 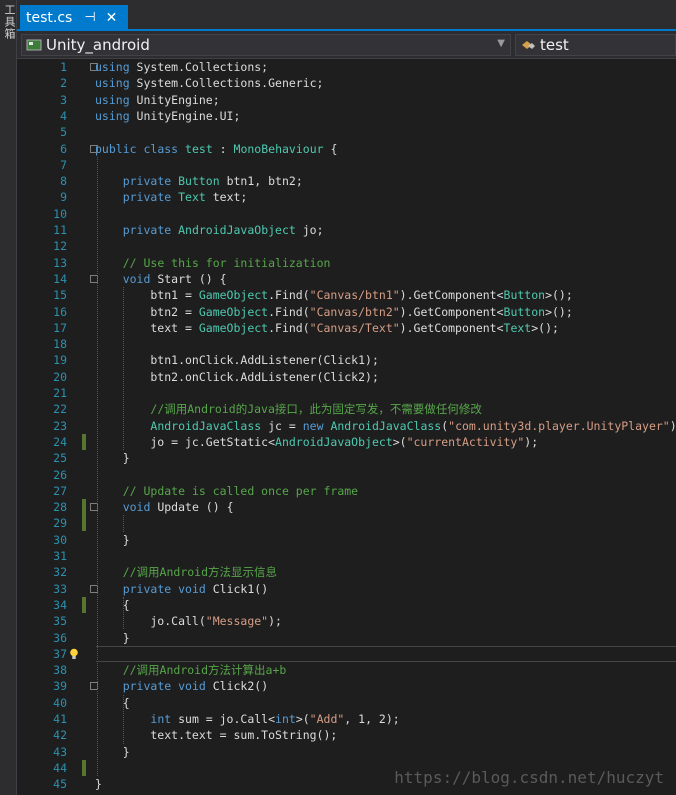 I want to click on code-line: 43 }, so click(x=346, y=752).